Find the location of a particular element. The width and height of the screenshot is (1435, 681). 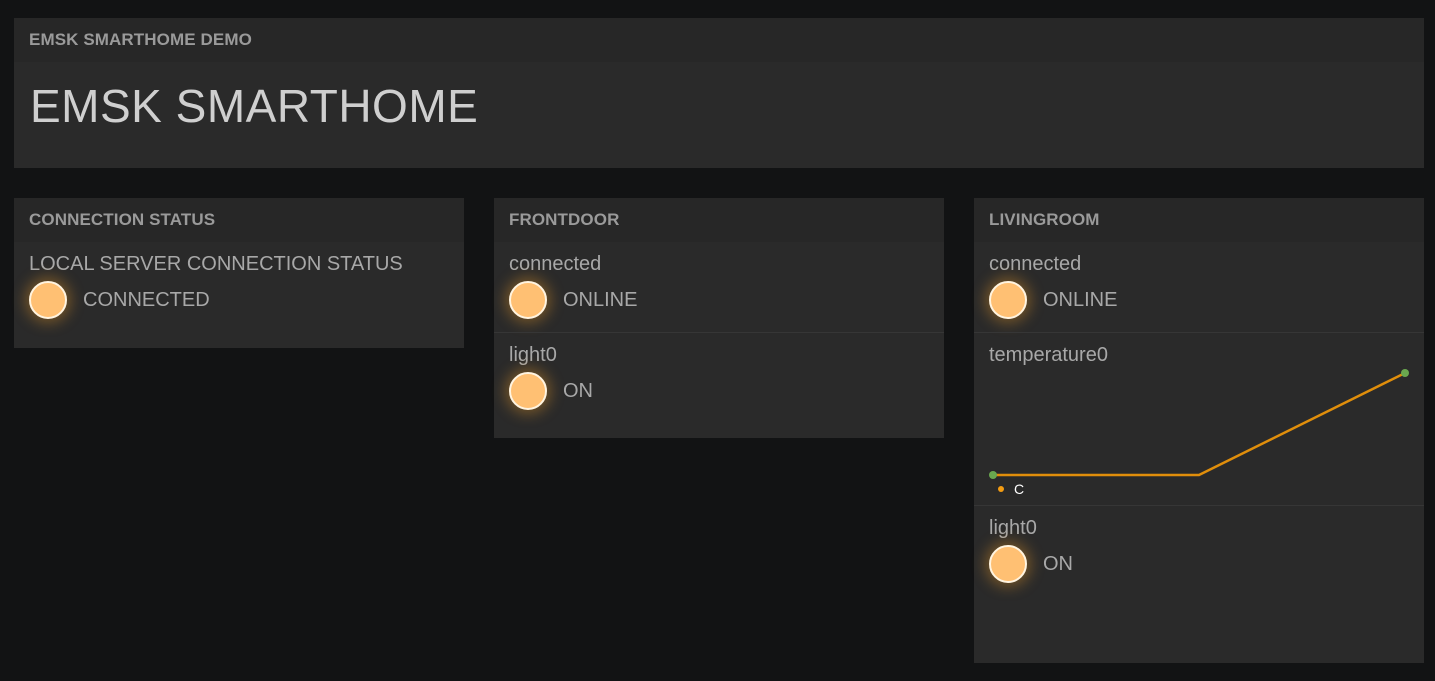

indicator-row: CONNECTED is located at coordinates (246, 300).